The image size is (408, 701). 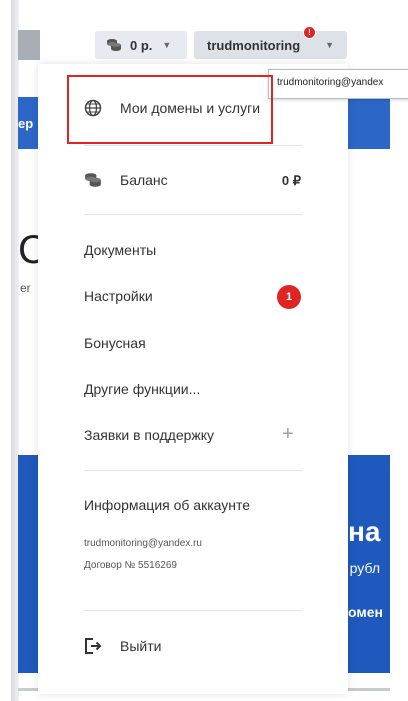 I want to click on menu-item-bonus-label: Бонусная, so click(x=115, y=343).